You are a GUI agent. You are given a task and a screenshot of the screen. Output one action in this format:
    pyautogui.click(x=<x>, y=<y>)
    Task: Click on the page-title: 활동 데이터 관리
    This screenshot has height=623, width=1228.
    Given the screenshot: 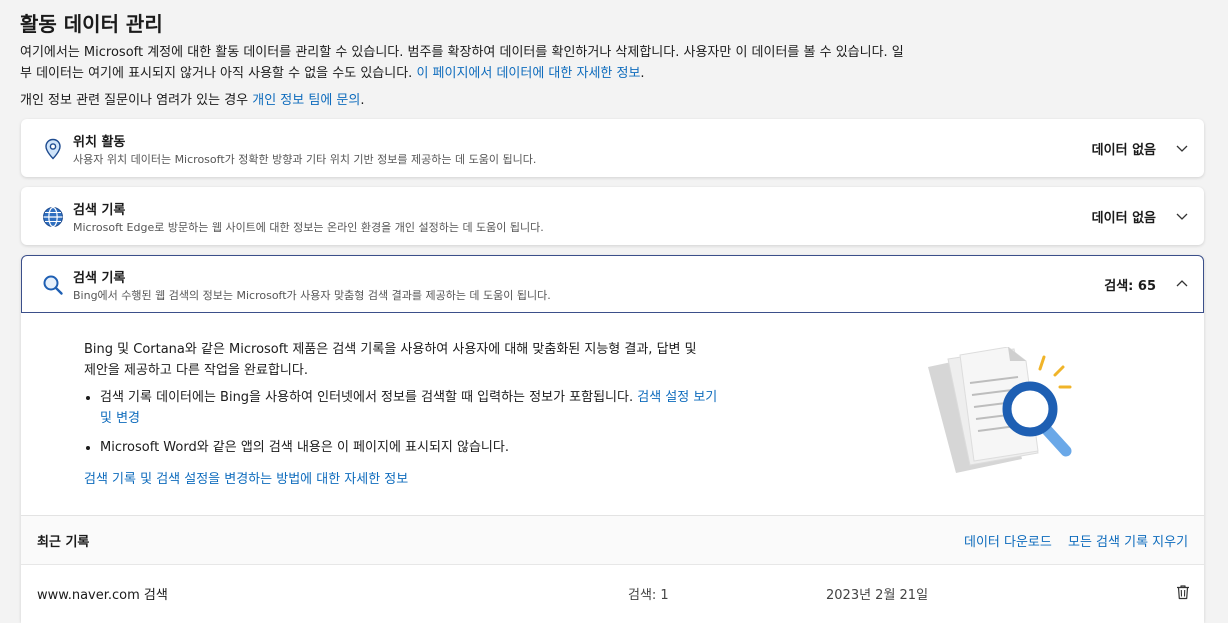 What is the action you would take?
    pyautogui.click(x=91, y=22)
    